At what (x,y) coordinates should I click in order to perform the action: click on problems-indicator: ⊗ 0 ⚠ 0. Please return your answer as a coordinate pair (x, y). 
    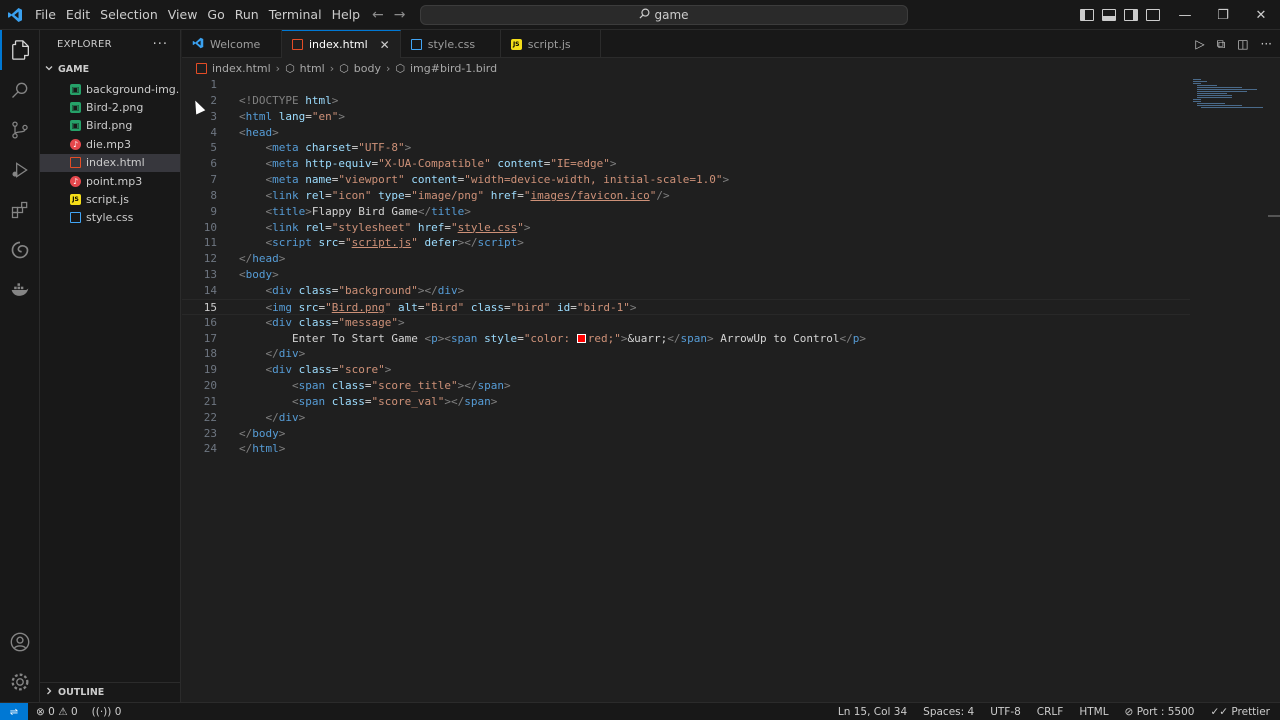
    Looking at the image, I should click on (57, 712).